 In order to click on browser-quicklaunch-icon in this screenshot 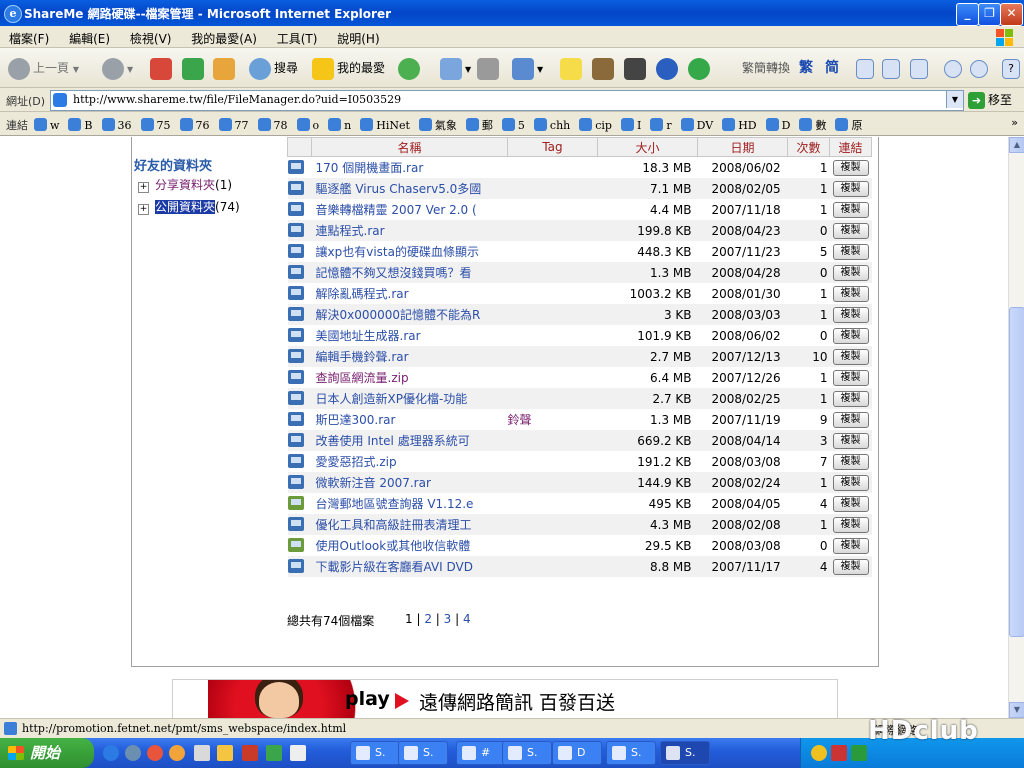, I will do `click(133, 753)`.